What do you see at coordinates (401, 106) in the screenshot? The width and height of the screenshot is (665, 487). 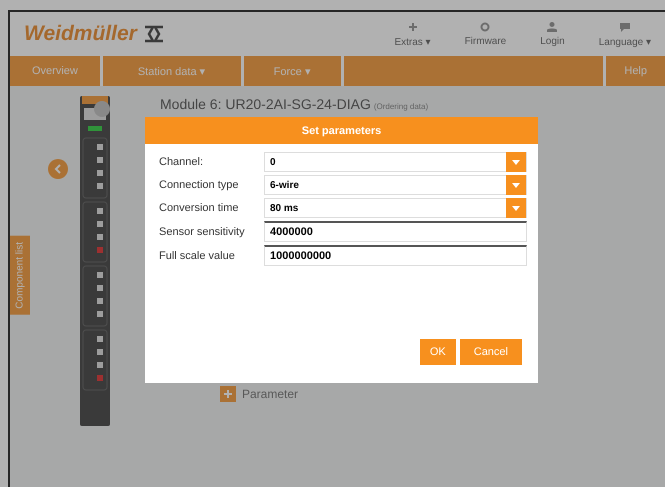 I see `ordering-data-link: (Ordering data)` at bounding box center [401, 106].